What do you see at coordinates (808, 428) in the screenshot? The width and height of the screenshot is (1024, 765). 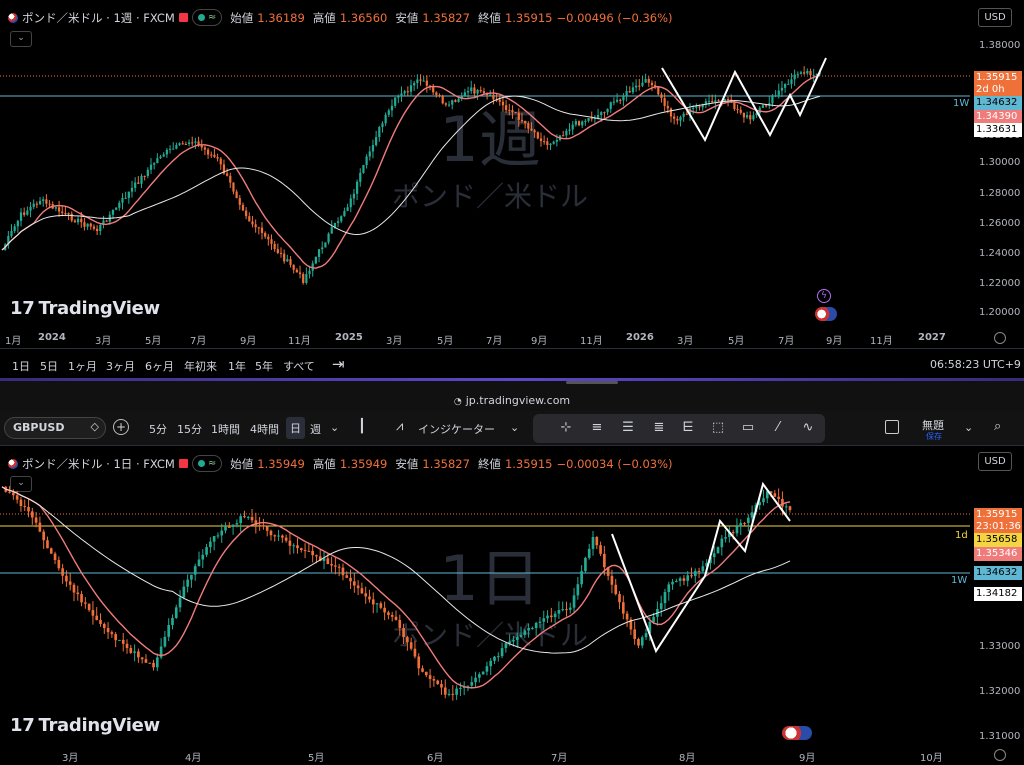 I see `path-icon: ∿` at bounding box center [808, 428].